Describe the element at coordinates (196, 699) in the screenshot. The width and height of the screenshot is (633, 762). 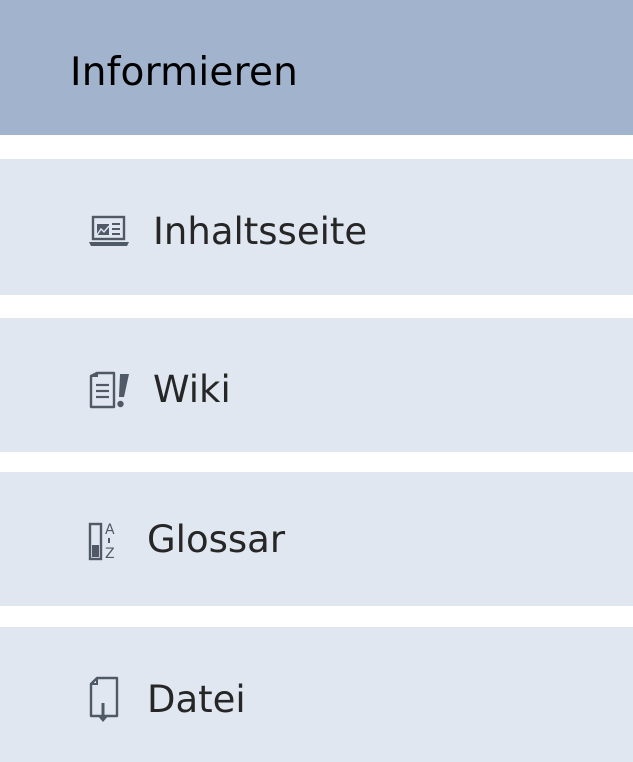
I see `menu-item-label: Datei` at that location.